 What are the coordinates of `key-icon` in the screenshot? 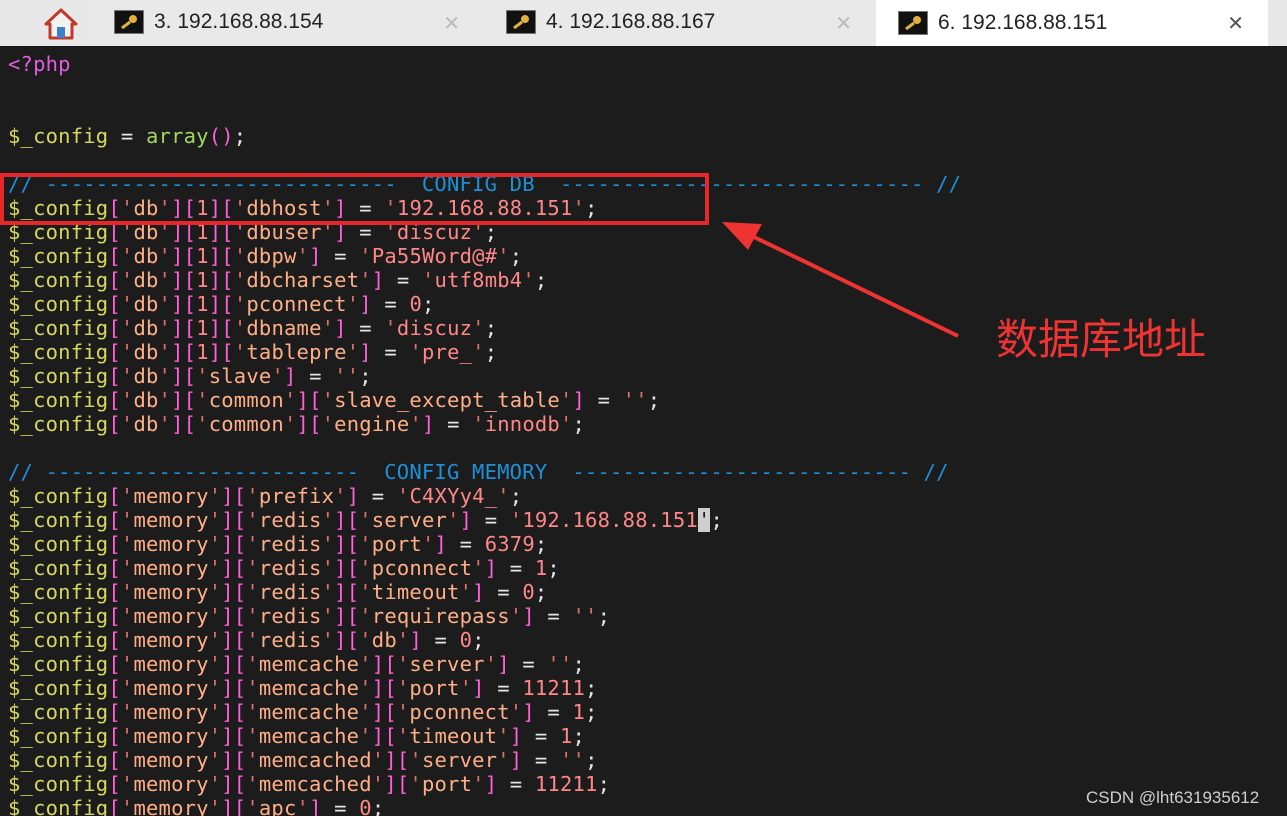 It's located at (913, 23).